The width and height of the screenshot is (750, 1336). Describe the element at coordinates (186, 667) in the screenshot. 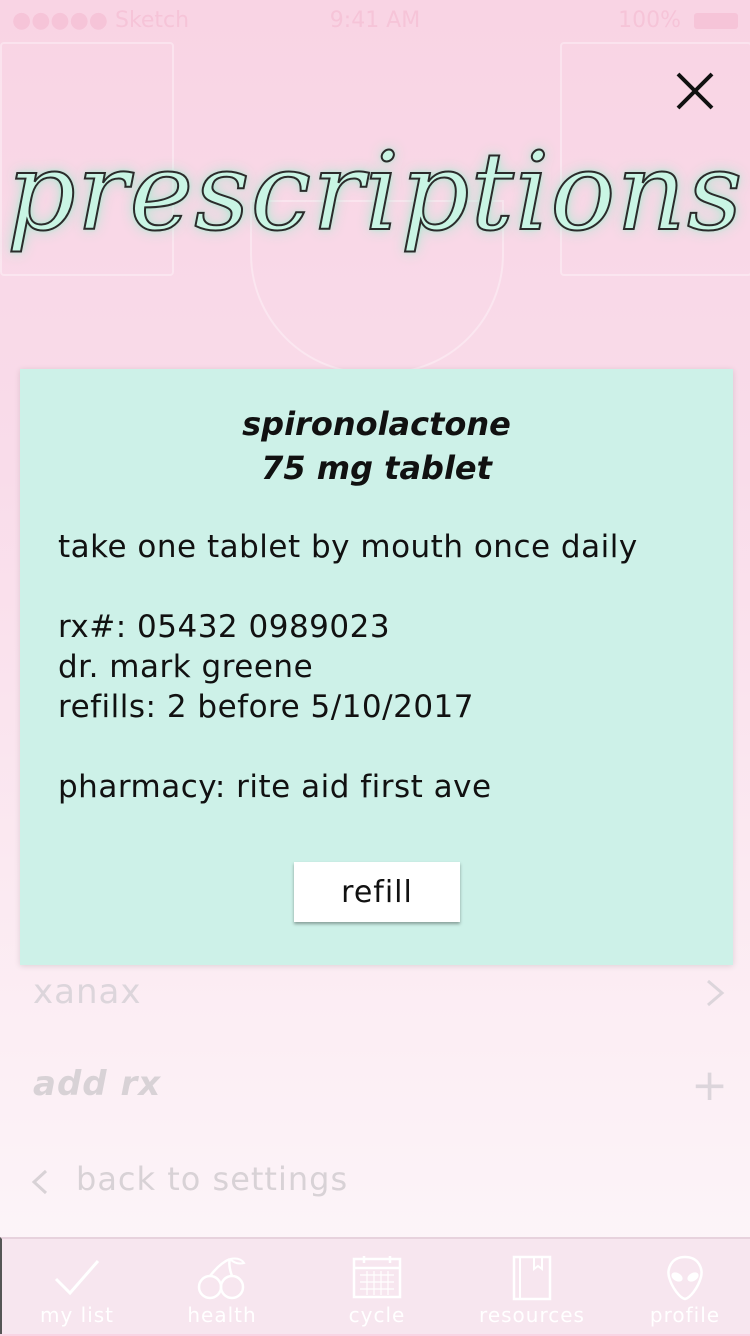

I see `doctor-name: dr. mark greene` at that location.